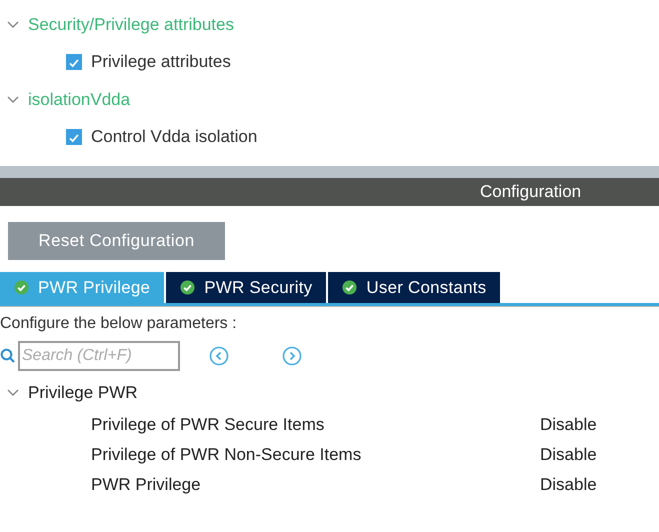 This screenshot has width=659, height=532. I want to click on previous-icon, so click(219, 356).